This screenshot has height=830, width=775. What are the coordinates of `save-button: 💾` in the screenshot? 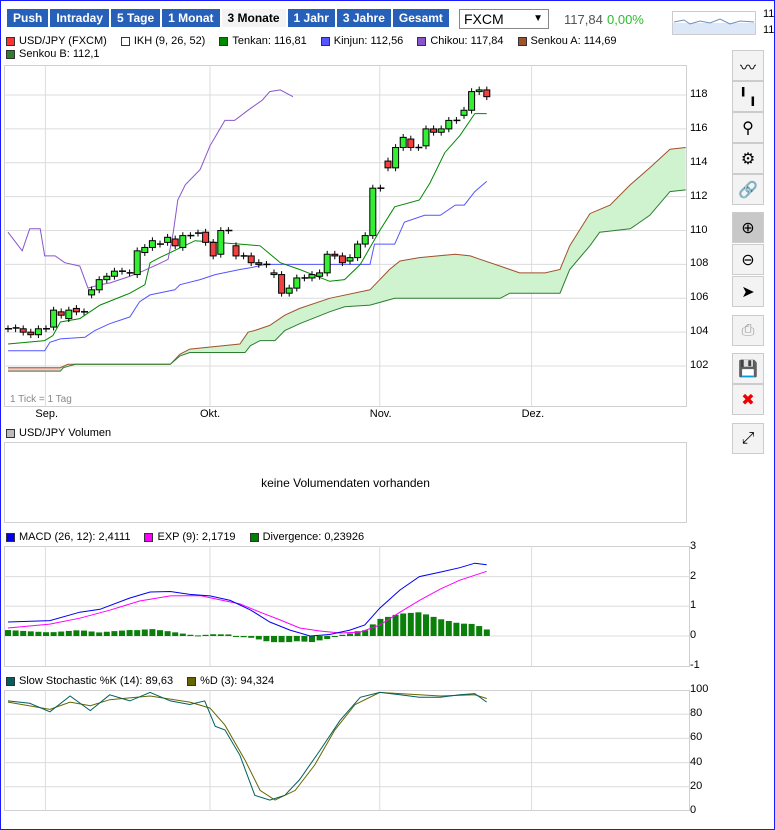 It's located at (748, 368).